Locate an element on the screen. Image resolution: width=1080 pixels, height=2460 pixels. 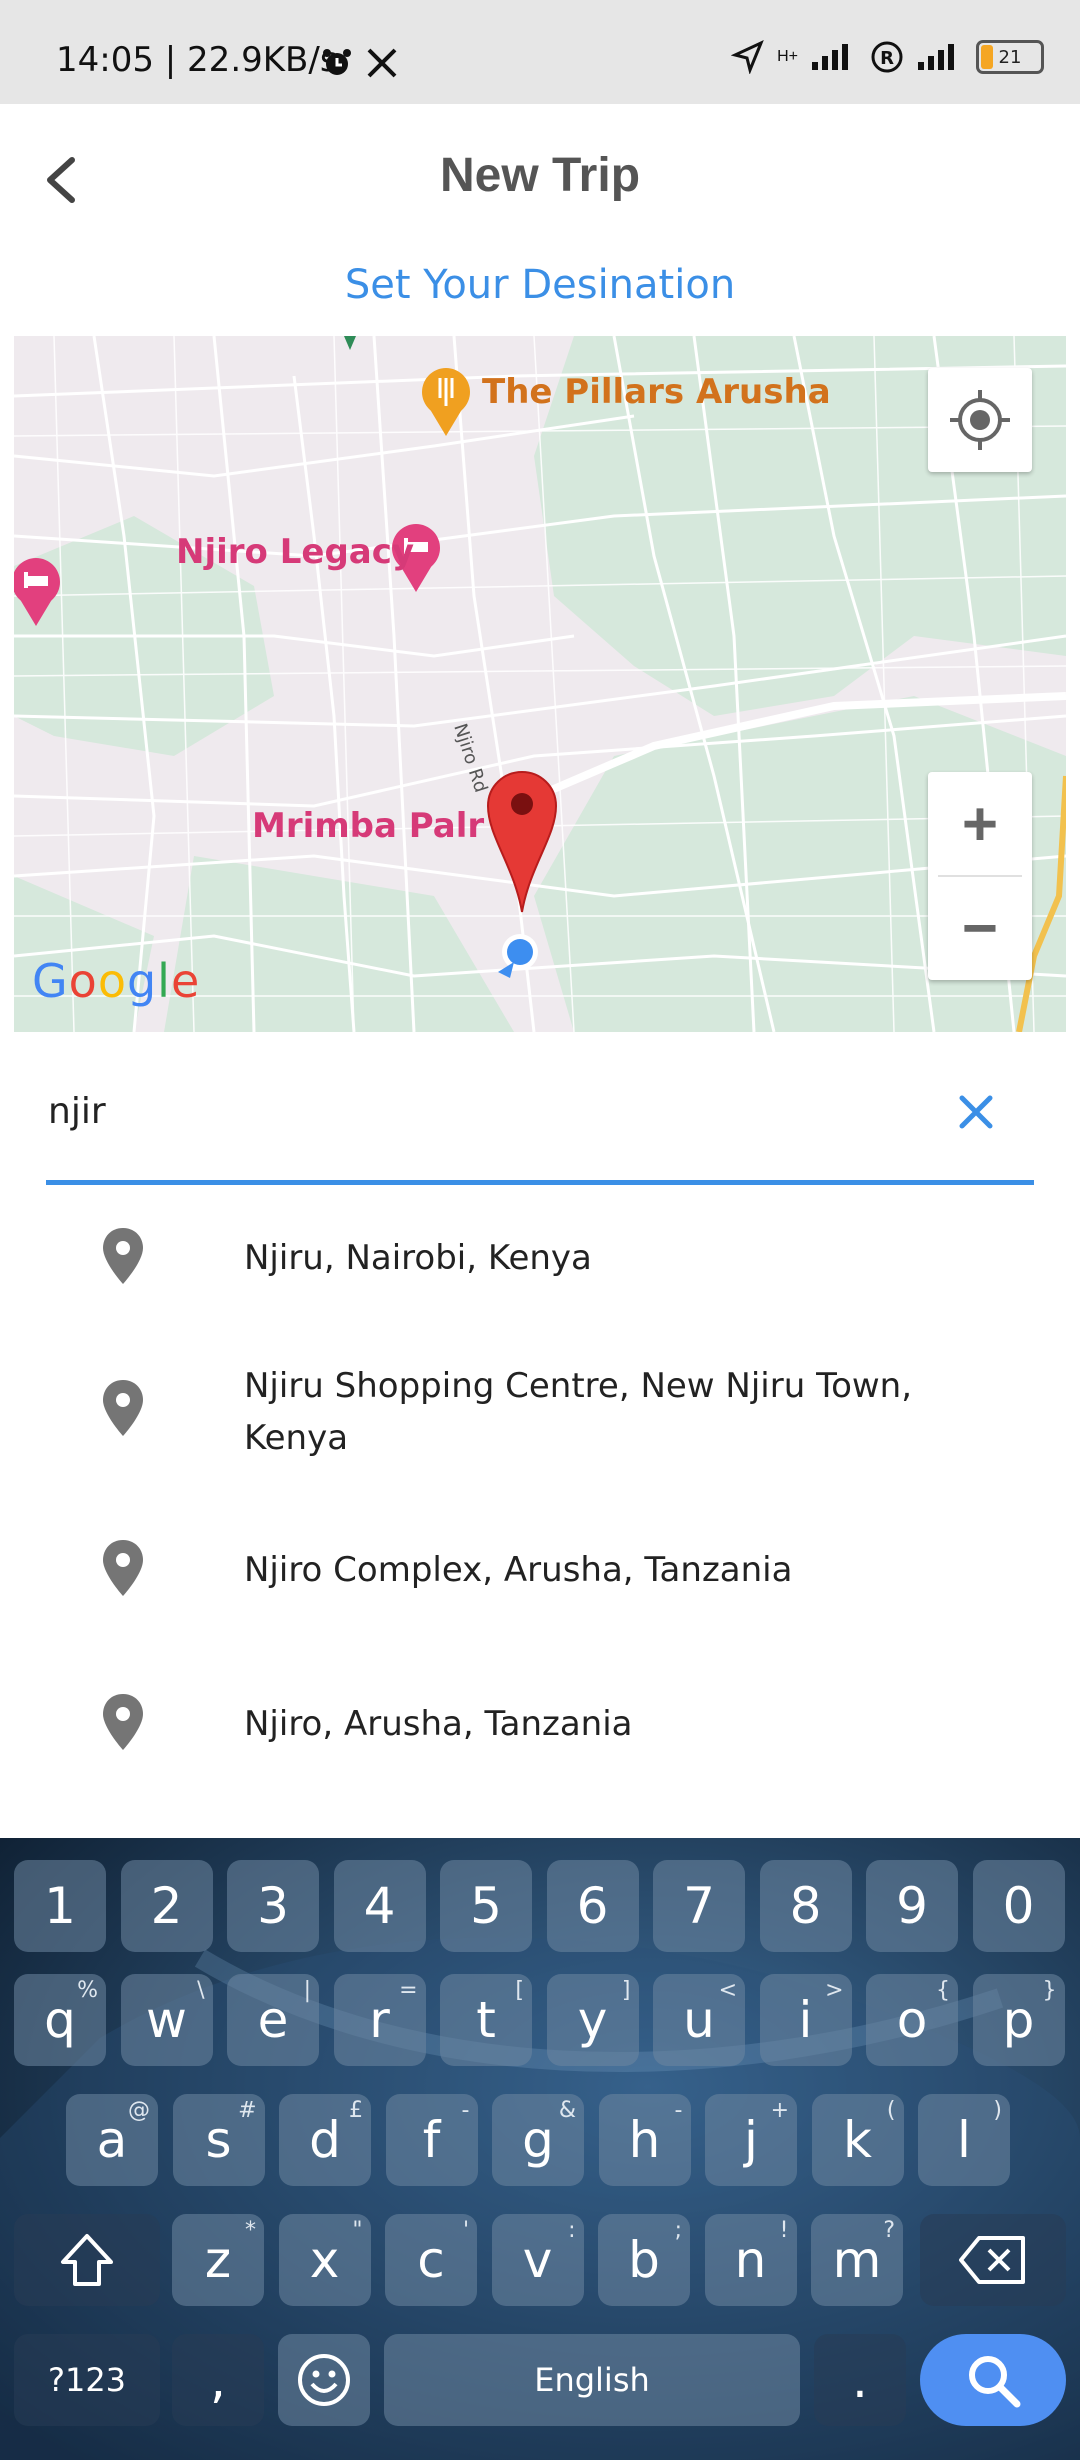
my-location-button is located at coordinates (980, 420).